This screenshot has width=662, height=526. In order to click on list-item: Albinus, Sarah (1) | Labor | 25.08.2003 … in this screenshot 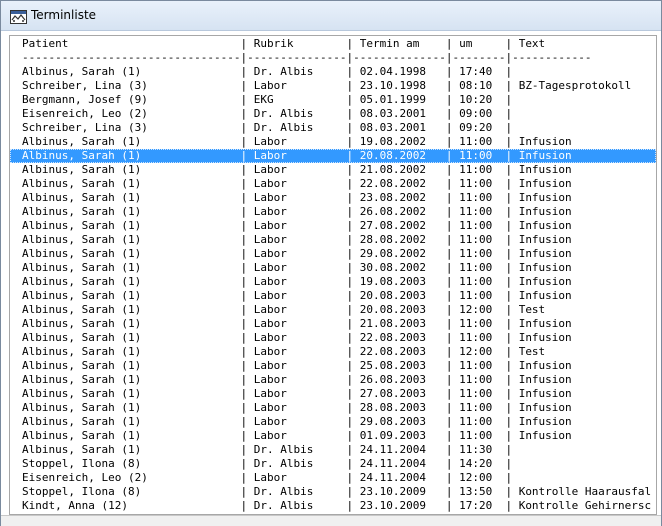, I will do `click(333, 366)`.